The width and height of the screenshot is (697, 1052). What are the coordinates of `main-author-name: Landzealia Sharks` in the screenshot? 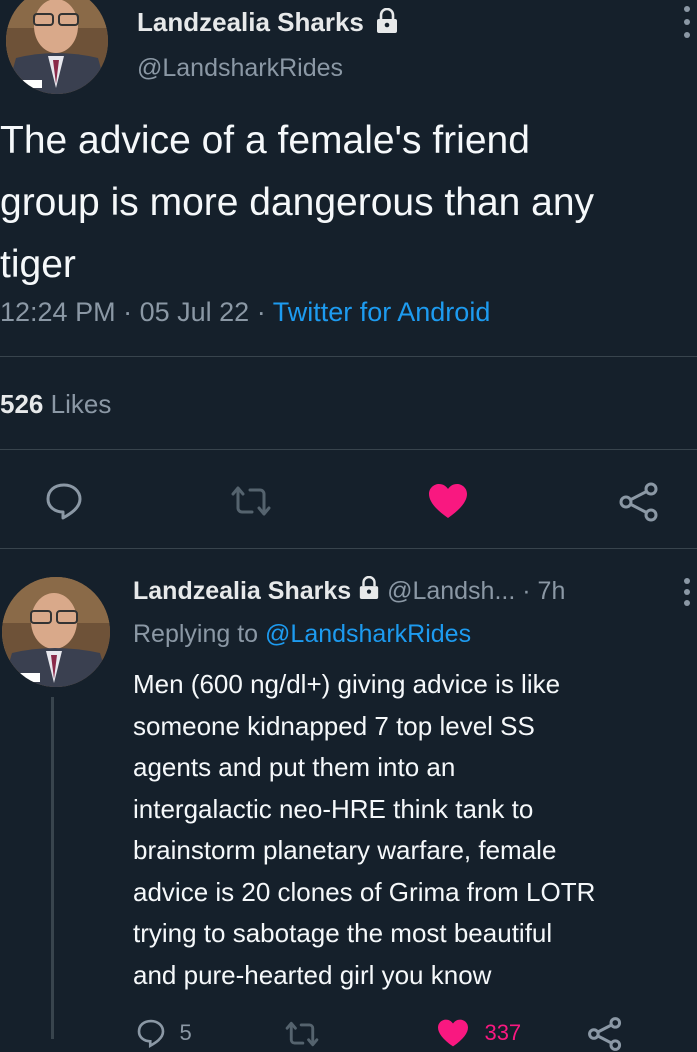 It's located at (268, 23).